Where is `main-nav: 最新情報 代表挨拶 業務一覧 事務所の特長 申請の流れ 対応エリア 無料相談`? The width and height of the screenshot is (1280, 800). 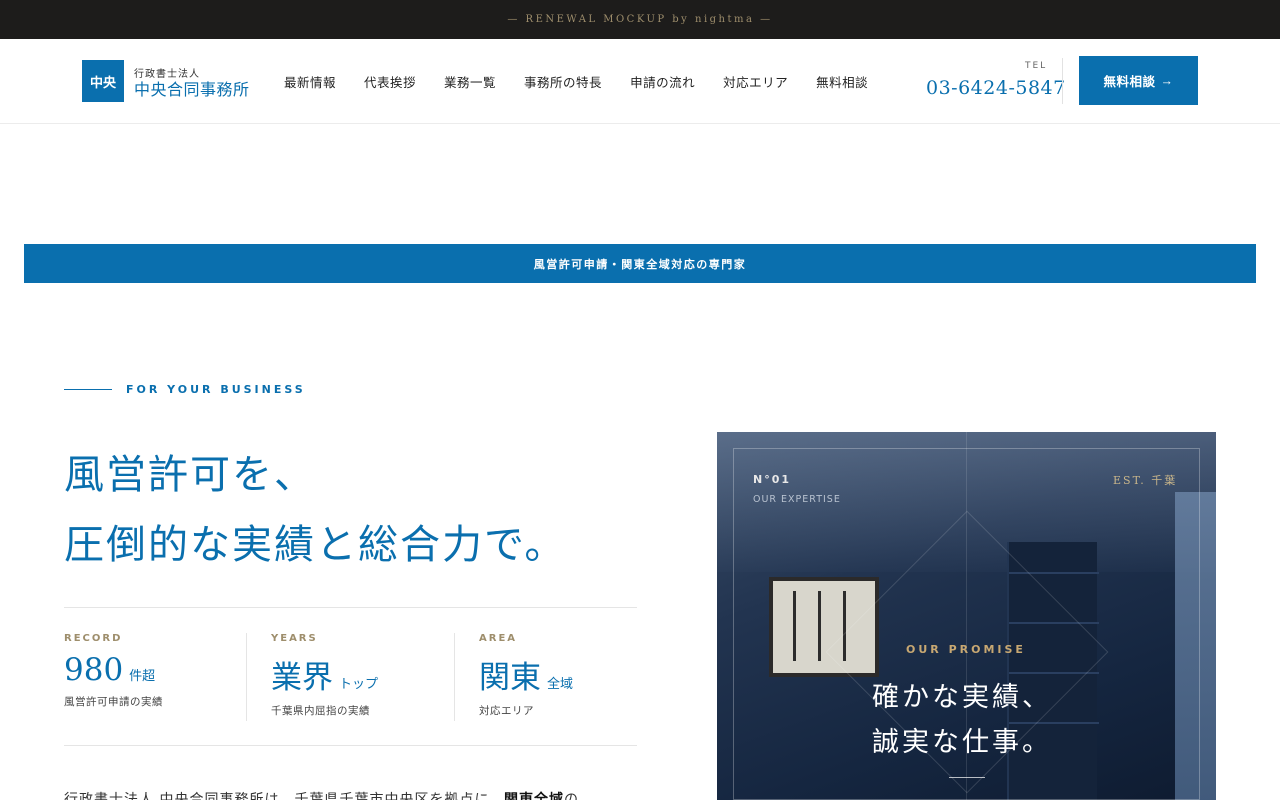
main-nav: 最新情報 代表挨拶 業務一覧 事務所の特長 申請の流れ 対応エリア 無料相談 is located at coordinates (576, 81).